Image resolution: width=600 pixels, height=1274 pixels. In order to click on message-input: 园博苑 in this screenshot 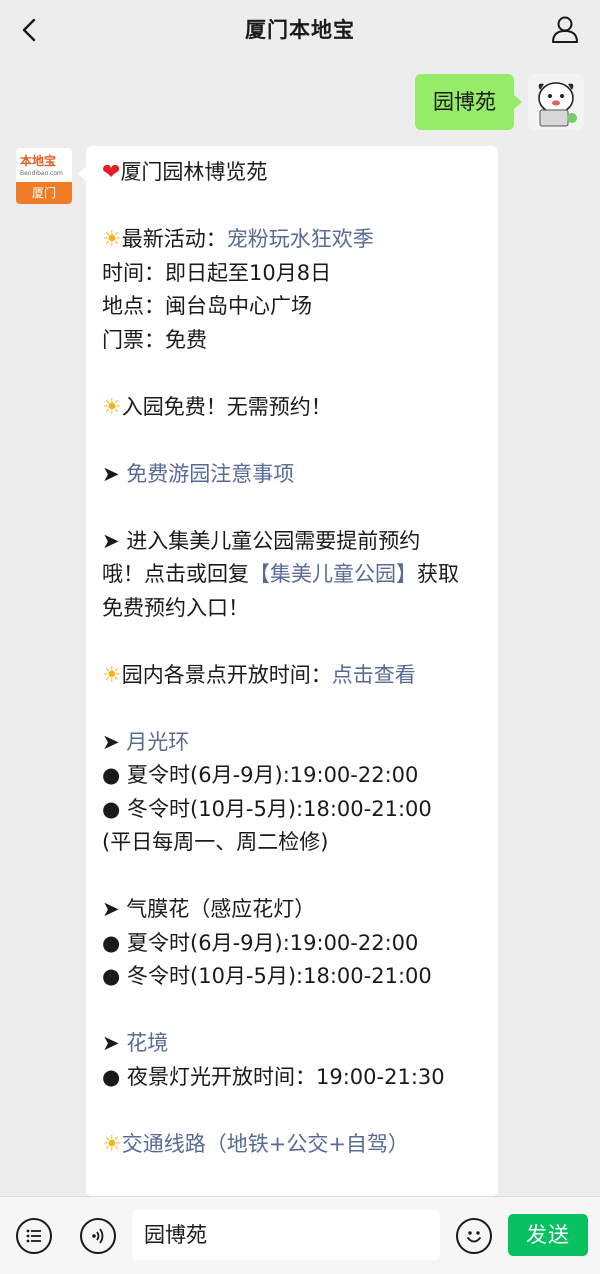, I will do `click(286, 1235)`.